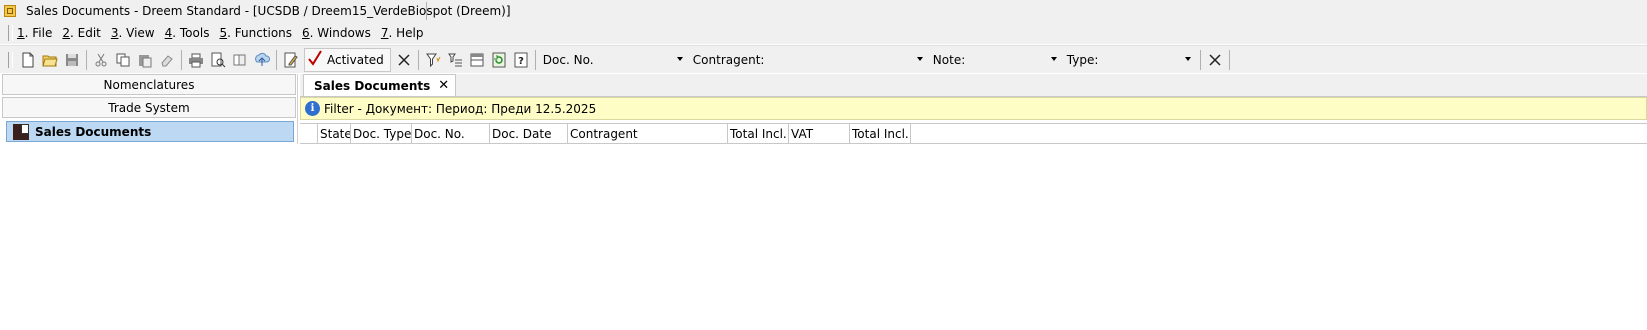 The width and height of the screenshot is (1647, 330). Describe the element at coordinates (433, 60) in the screenshot. I see `filter-icon` at that location.